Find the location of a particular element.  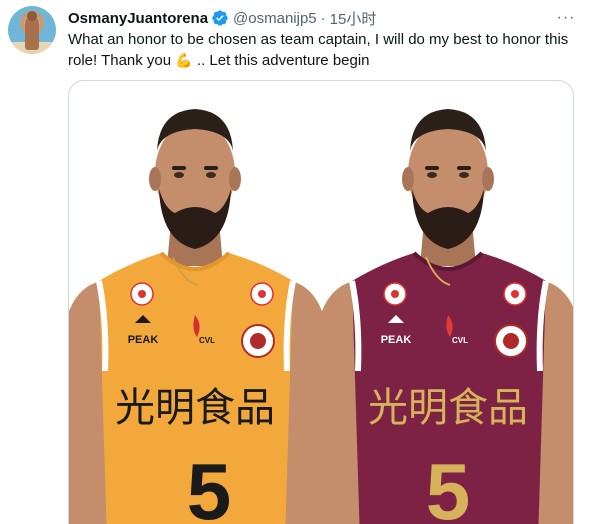

more-dots-icon: ··· is located at coordinates (566, 18).